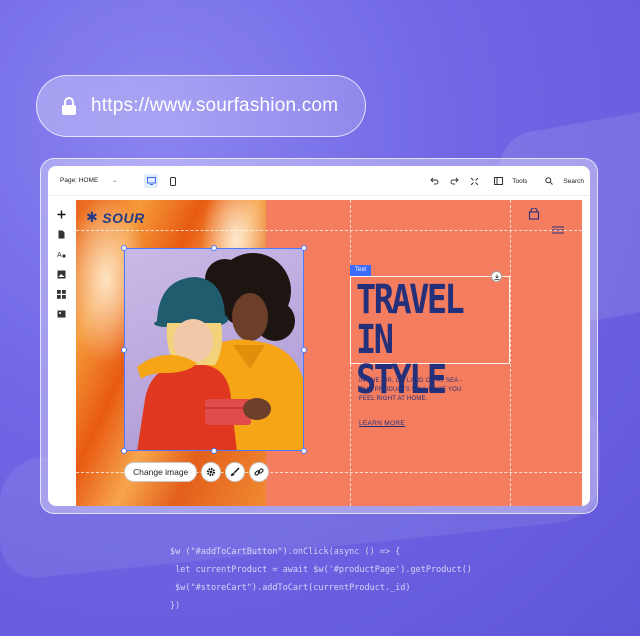 This screenshot has height=636, width=640. Describe the element at coordinates (161, 472) in the screenshot. I see `change-image-button: Change image` at that location.